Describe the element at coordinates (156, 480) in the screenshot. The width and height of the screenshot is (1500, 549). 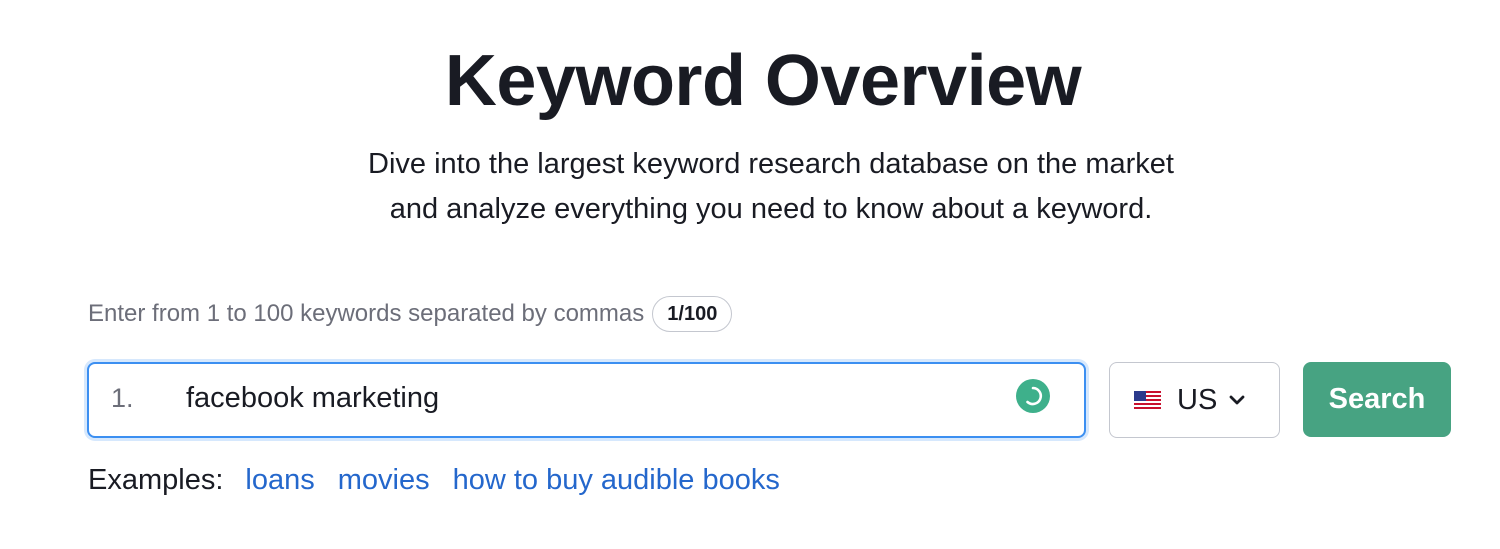
I see `examples-label: Examples:` at that location.